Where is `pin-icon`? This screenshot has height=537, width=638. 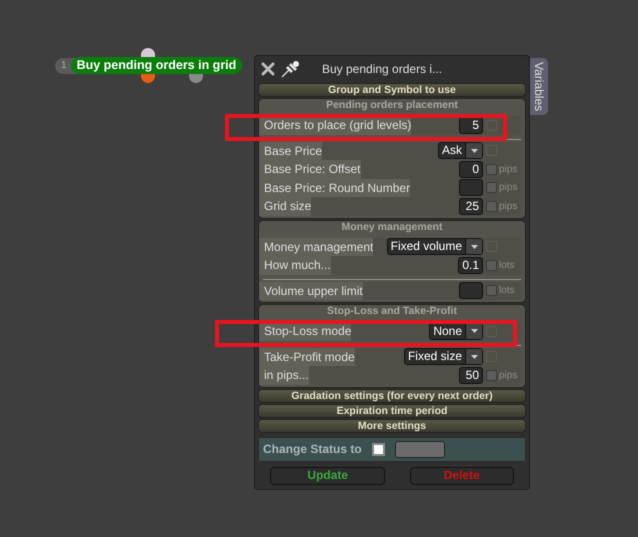 pin-icon is located at coordinates (291, 69).